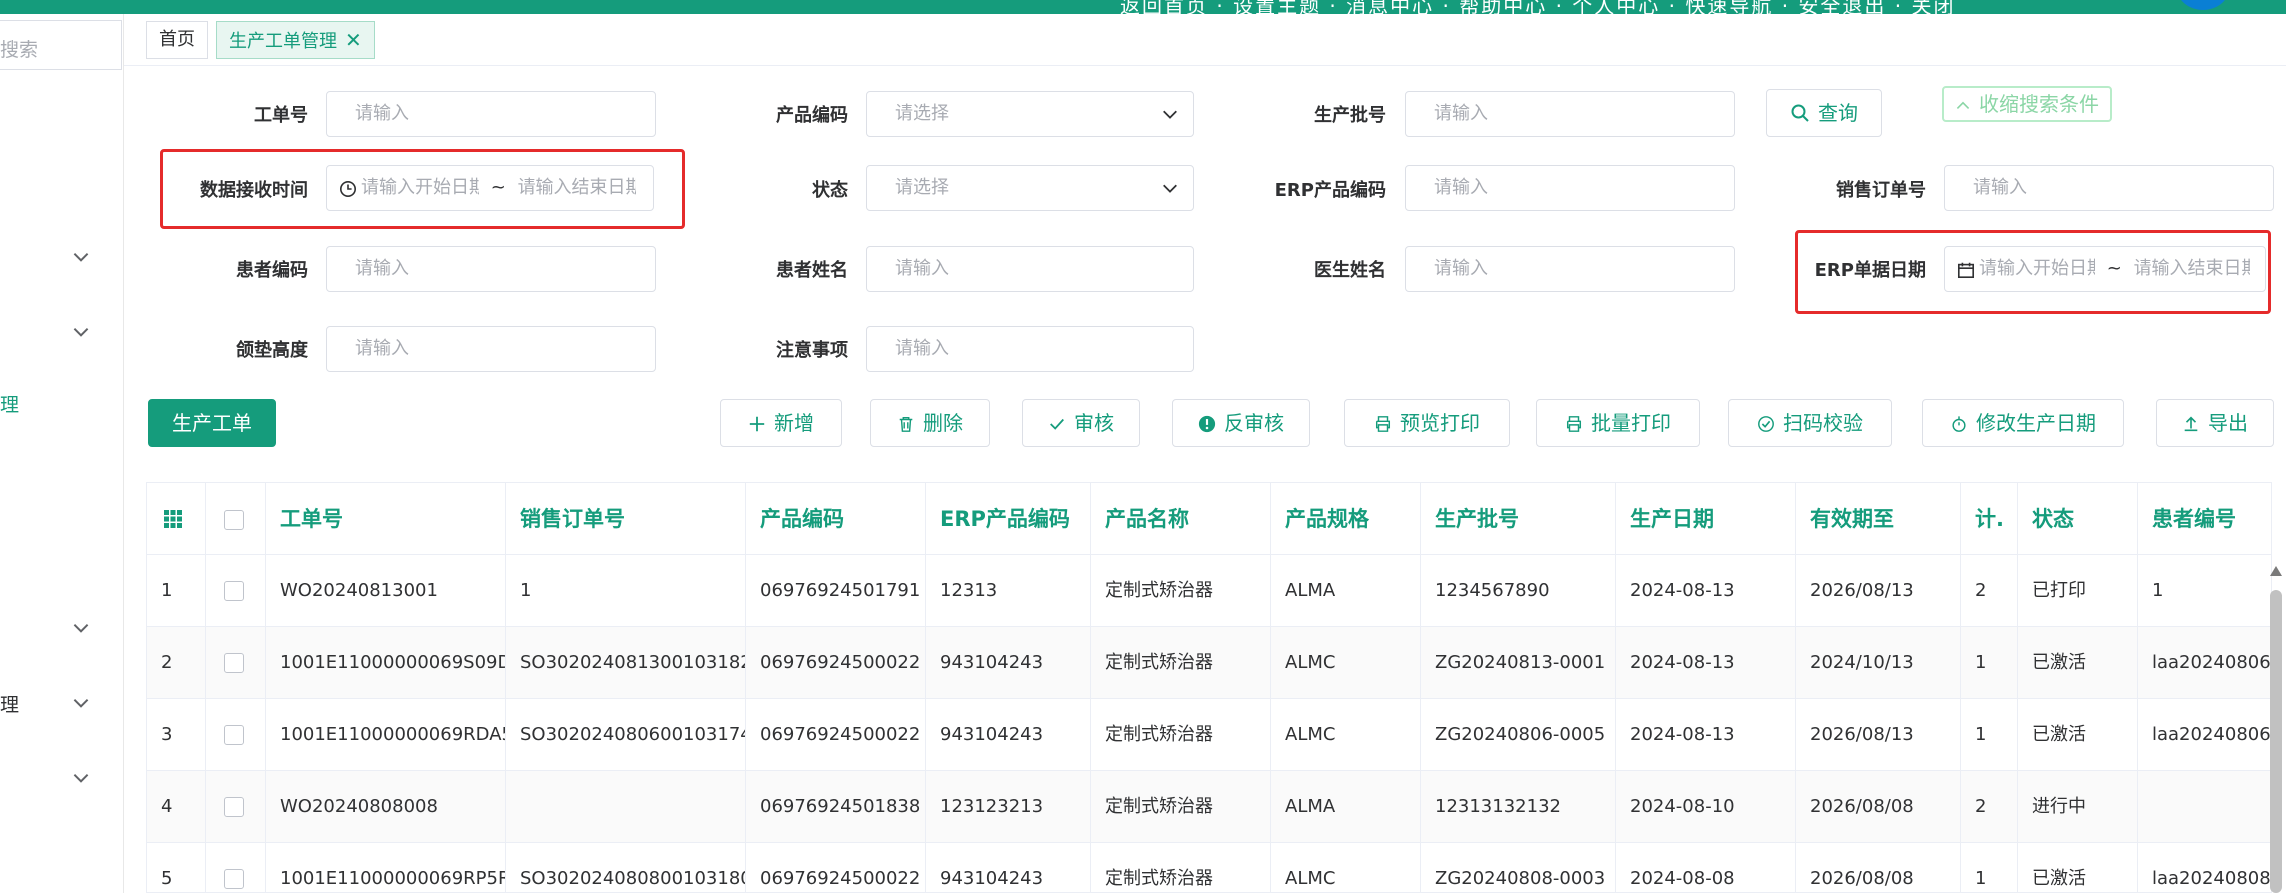 This screenshot has width=2286, height=893. What do you see at coordinates (1824, 113) in the screenshot?
I see `query-button: 查询` at bounding box center [1824, 113].